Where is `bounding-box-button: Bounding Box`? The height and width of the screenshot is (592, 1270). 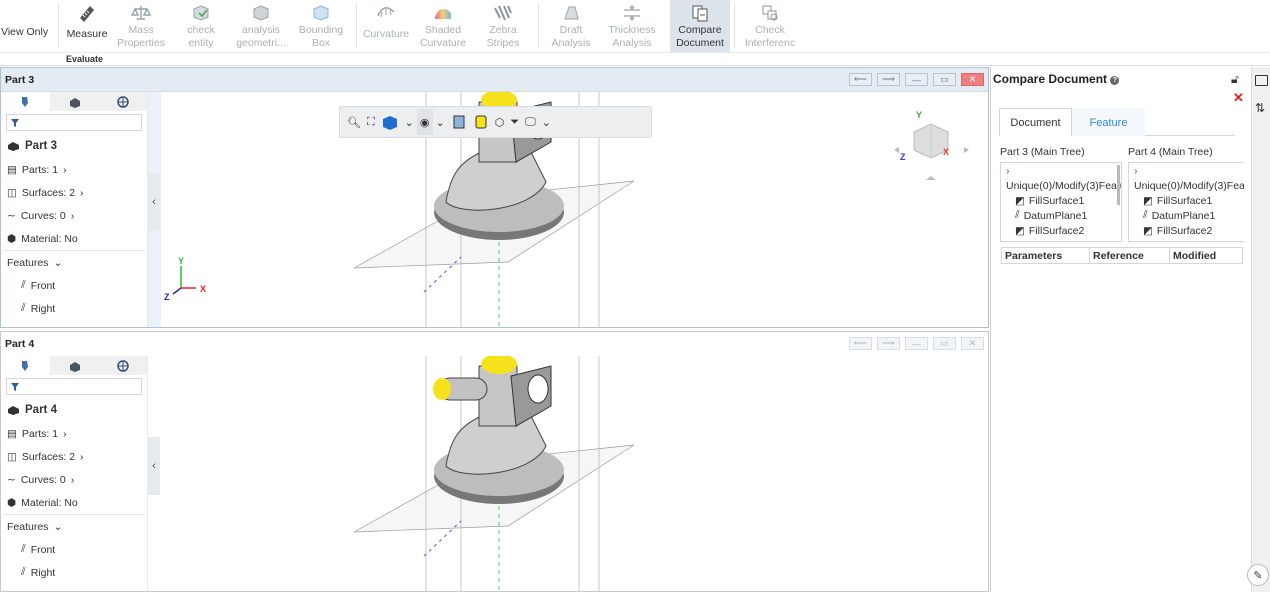
bounding-box-button: Bounding Box is located at coordinates (321, 26).